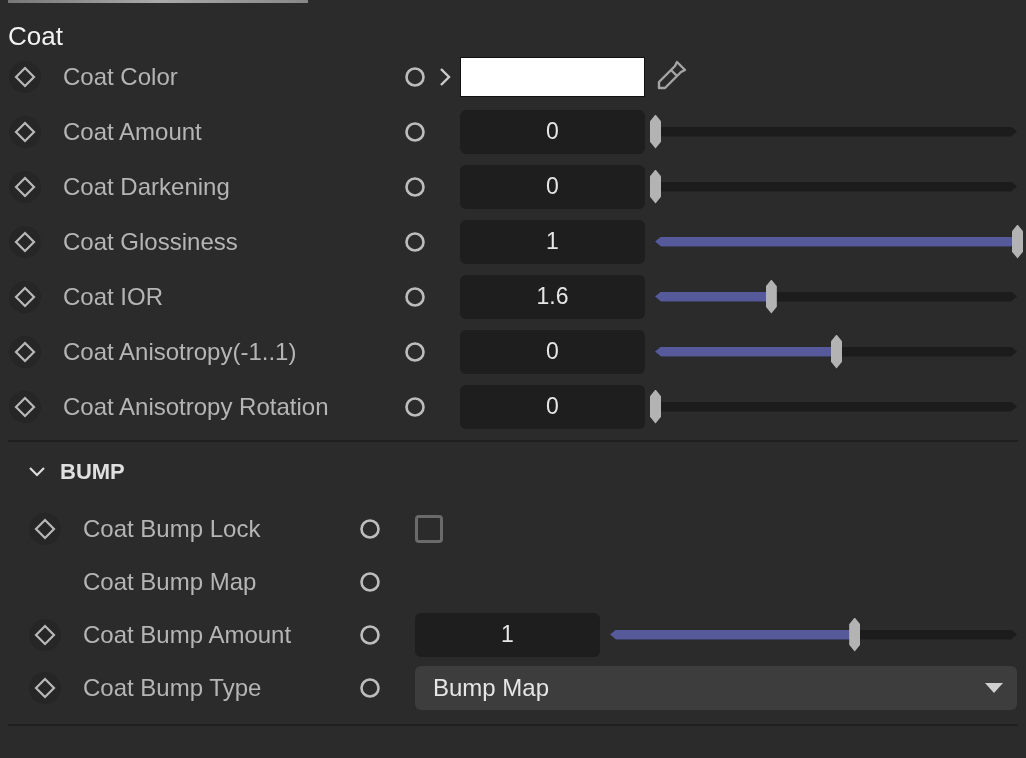  What do you see at coordinates (716, 687) in the screenshot?
I see `dropdown: Bump Map` at bounding box center [716, 687].